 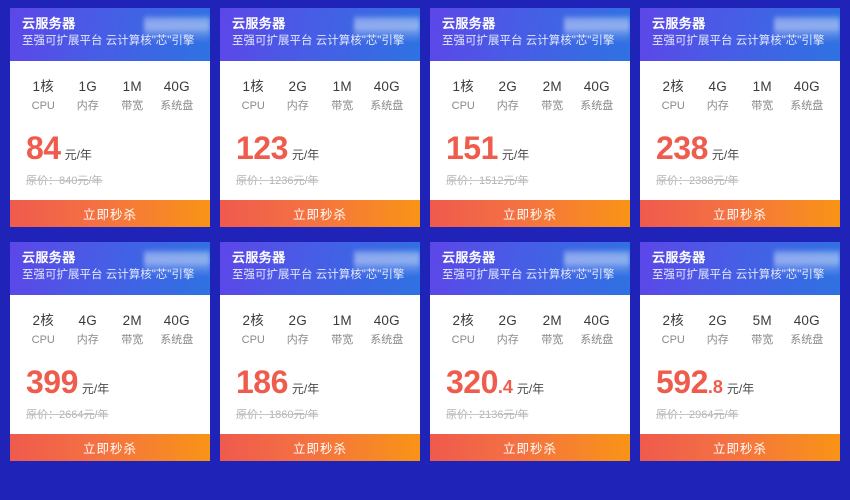 What do you see at coordinates (43, 148) in the screenshot?
I see `price-integer: 84` at bounding box center [43, 148].